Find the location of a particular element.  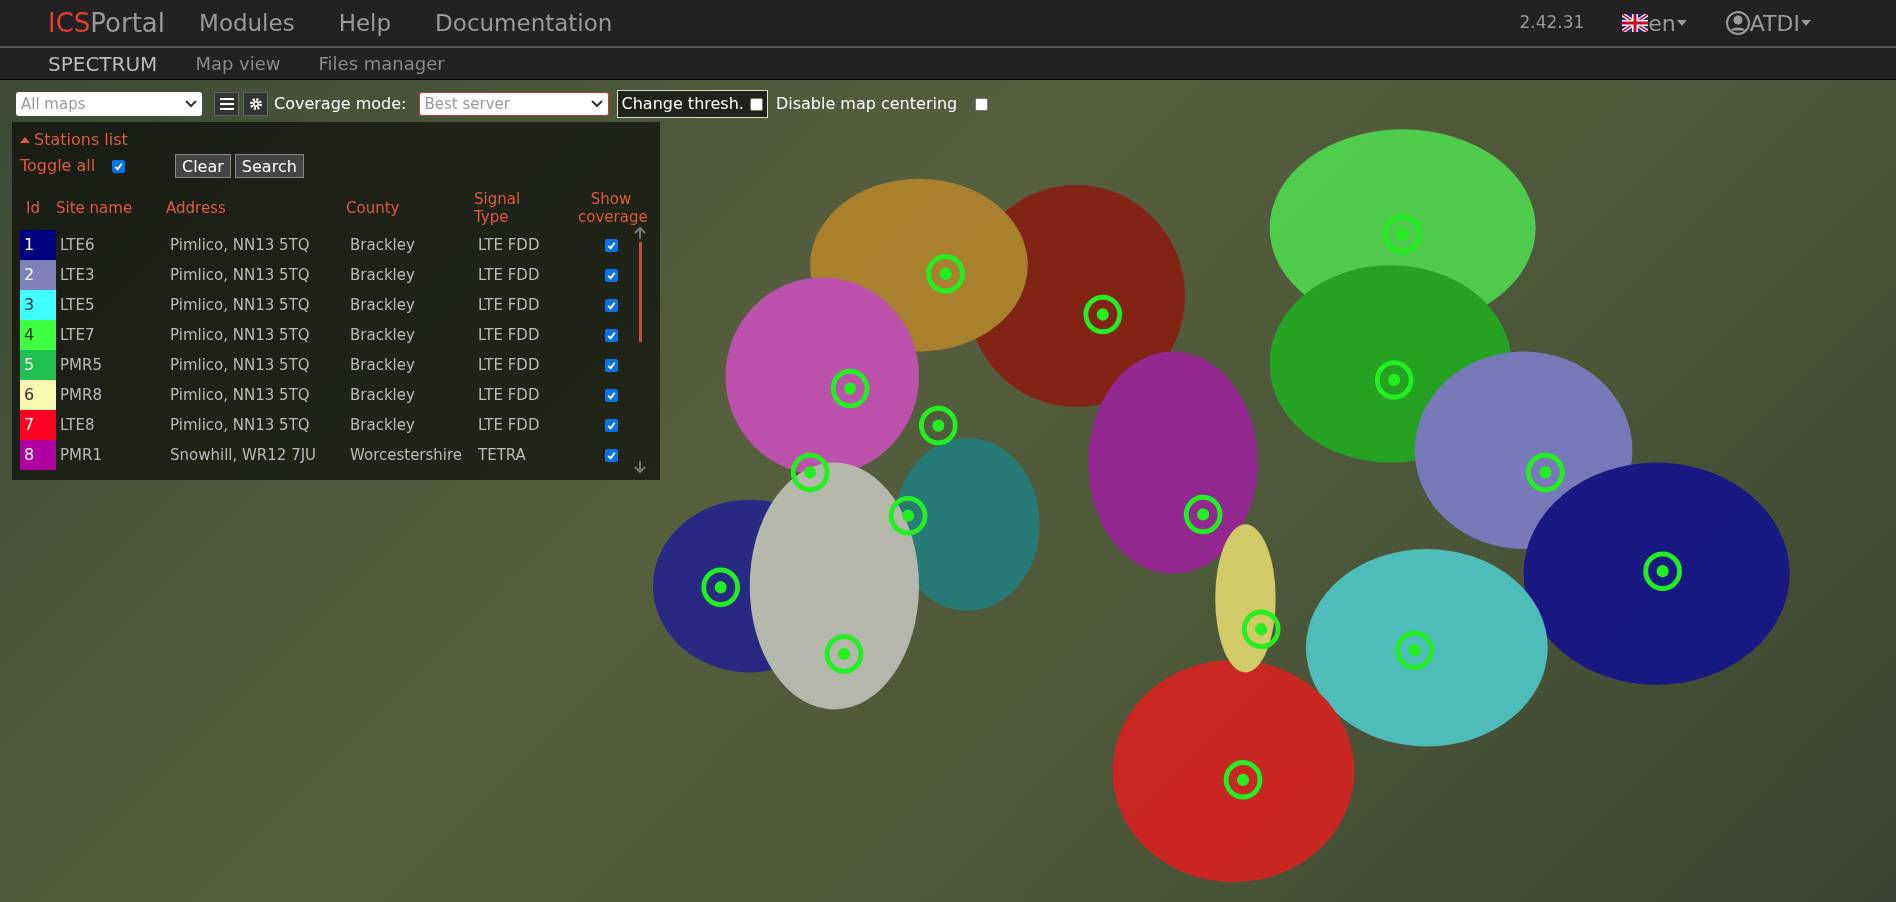

disable-centering-label: Disable map centering is located at coordinates (866, 104).